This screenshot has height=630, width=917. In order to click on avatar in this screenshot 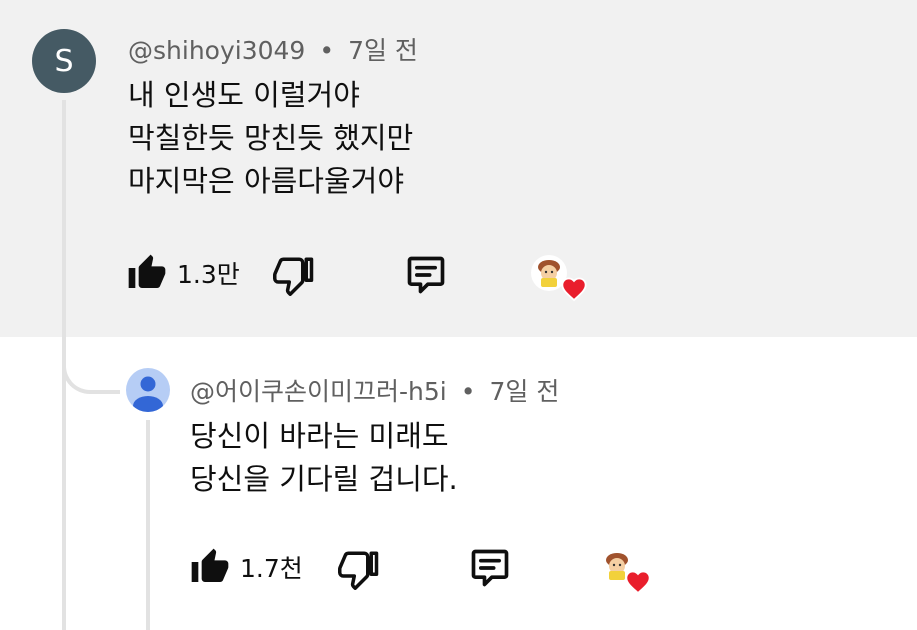, I will do `click(148, 390)`.